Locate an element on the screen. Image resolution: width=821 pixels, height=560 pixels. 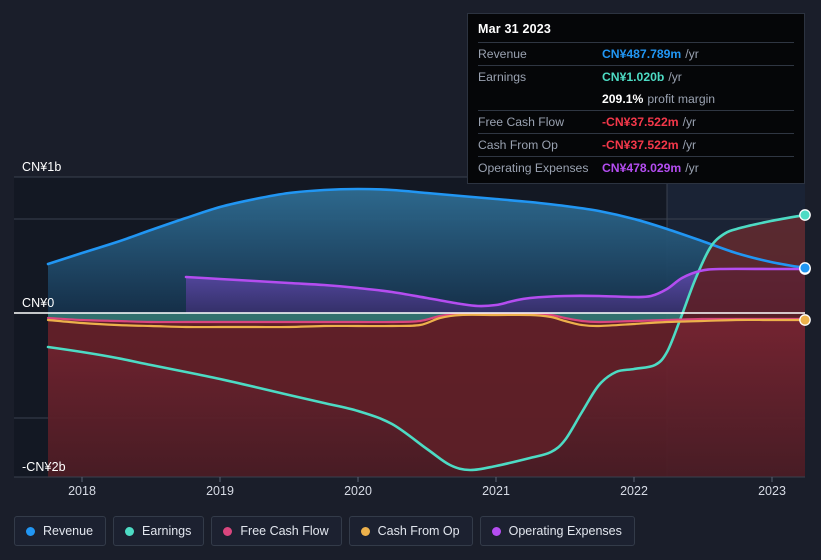
legend-item-label: Revenue is located at coordinates (68, 531).